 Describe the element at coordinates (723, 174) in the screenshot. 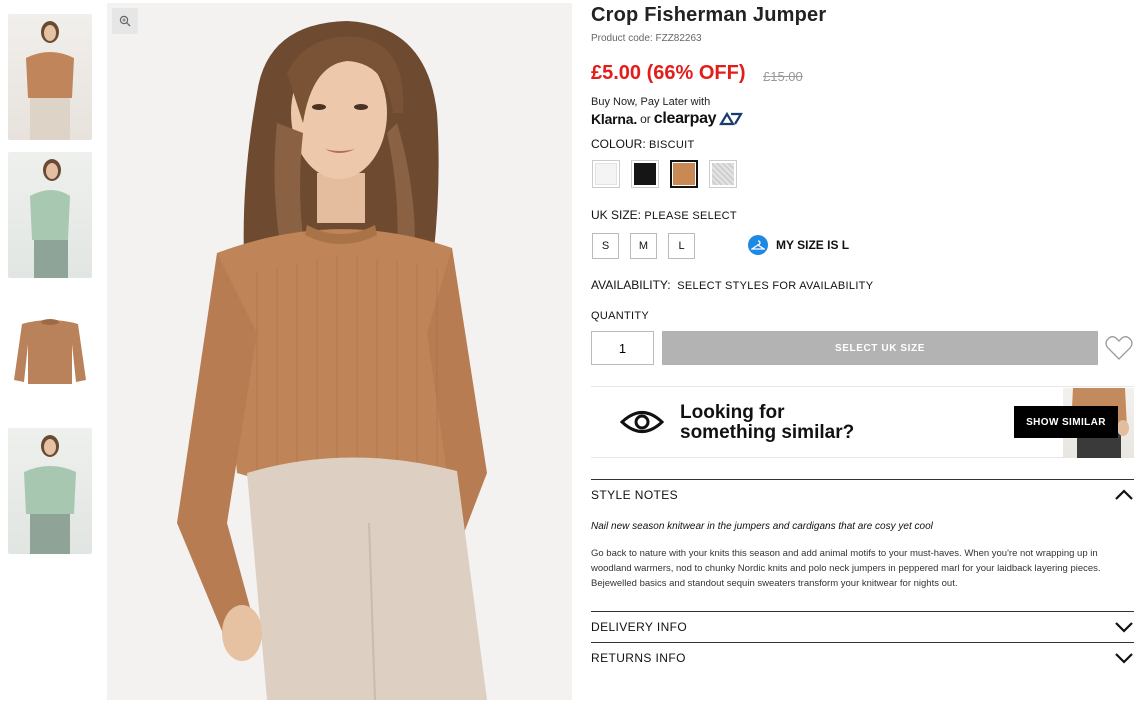

I see `swatch-grey-marl` at that location.